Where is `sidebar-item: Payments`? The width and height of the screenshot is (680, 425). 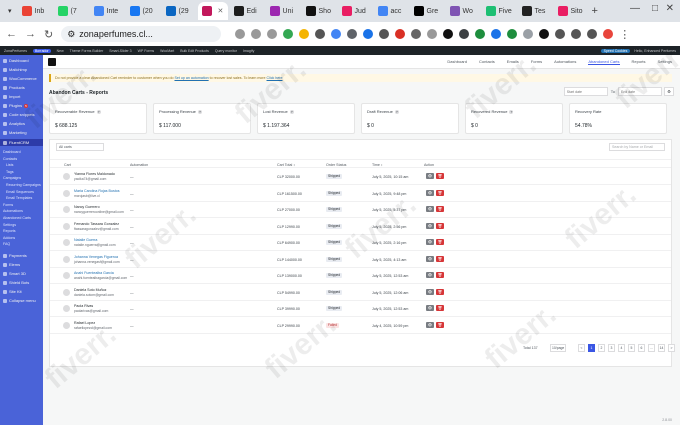
sidebar-item: Payments is located at coordinates (15, 255).